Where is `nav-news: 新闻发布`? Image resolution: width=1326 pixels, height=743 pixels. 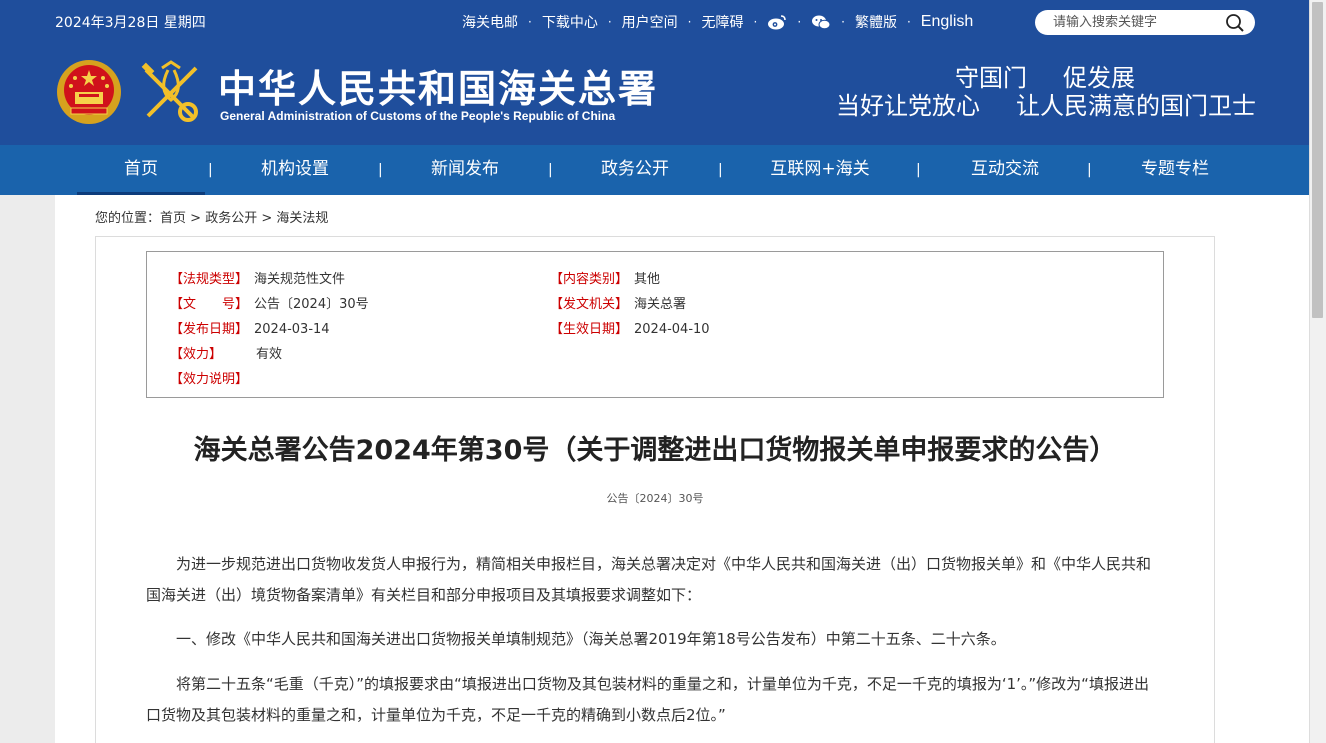 nav-news: 新闻发布 is located at coordinates (465, 170).